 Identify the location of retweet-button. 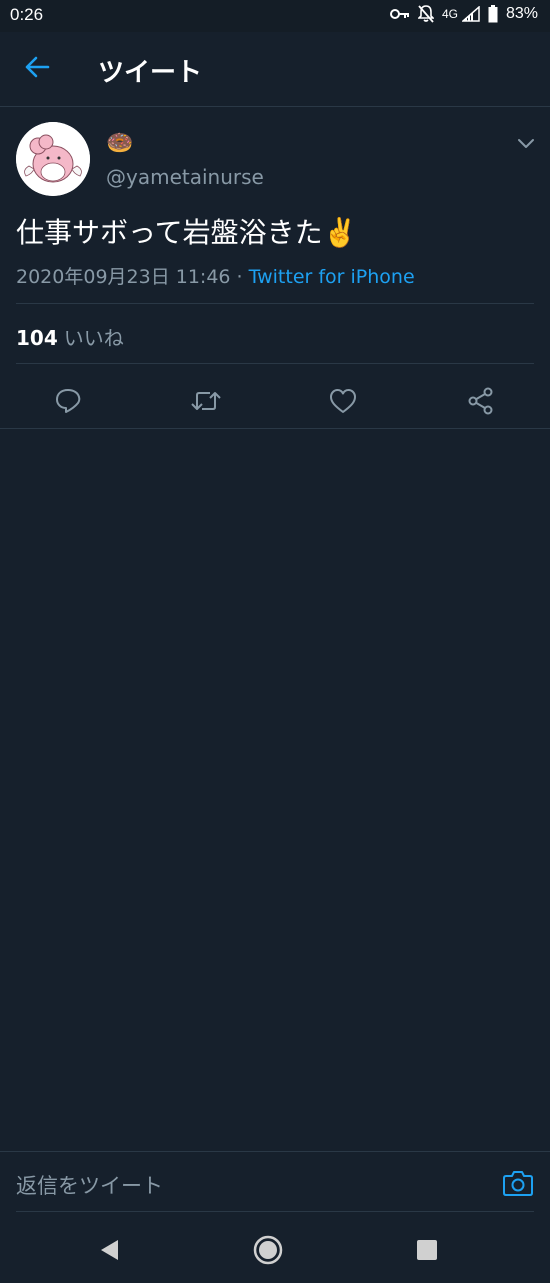
(206, 403).